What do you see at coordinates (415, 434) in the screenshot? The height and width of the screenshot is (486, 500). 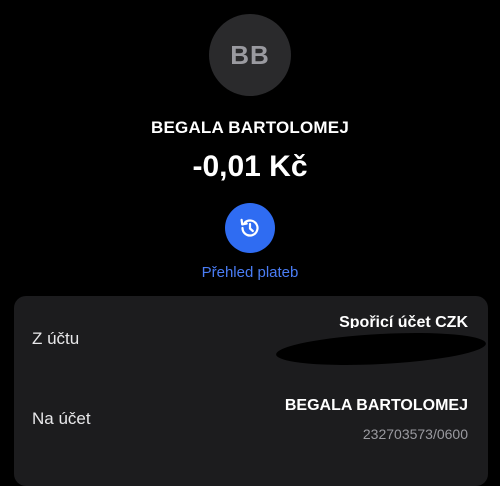 I see `to-account-number: 232703573/0600` at bounding box center [415, 434].